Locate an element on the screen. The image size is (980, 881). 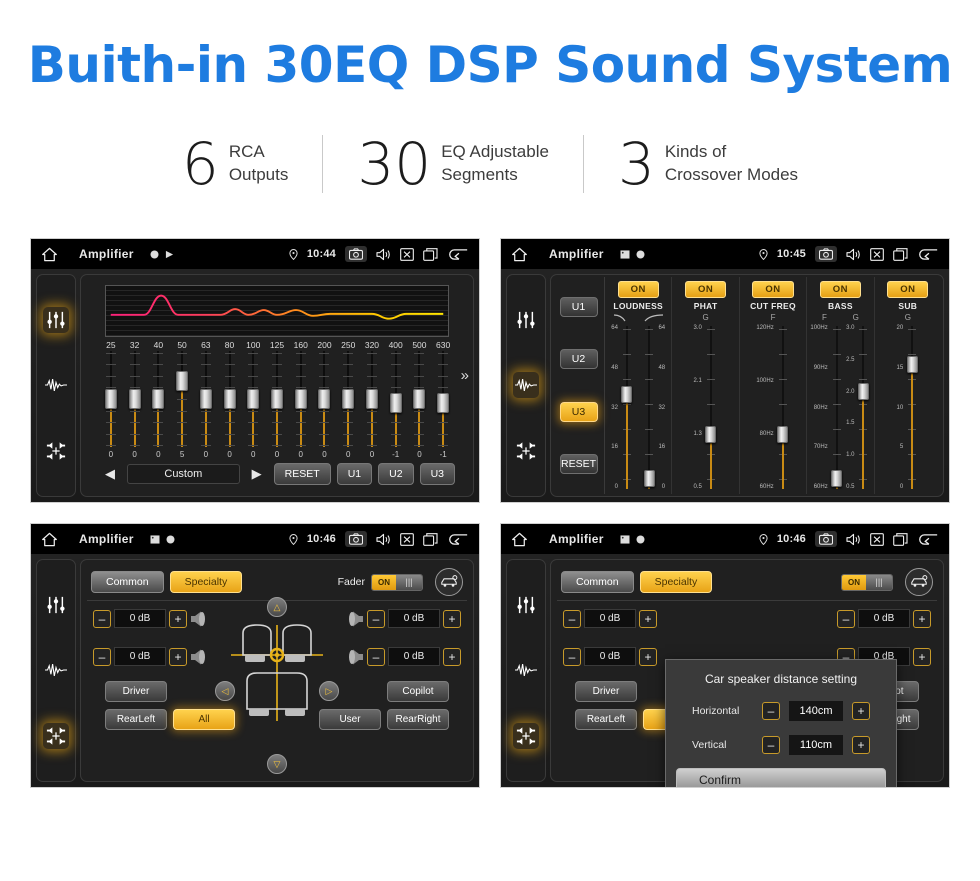
toggle-loudness: ON is located at coordinates (638, 289).